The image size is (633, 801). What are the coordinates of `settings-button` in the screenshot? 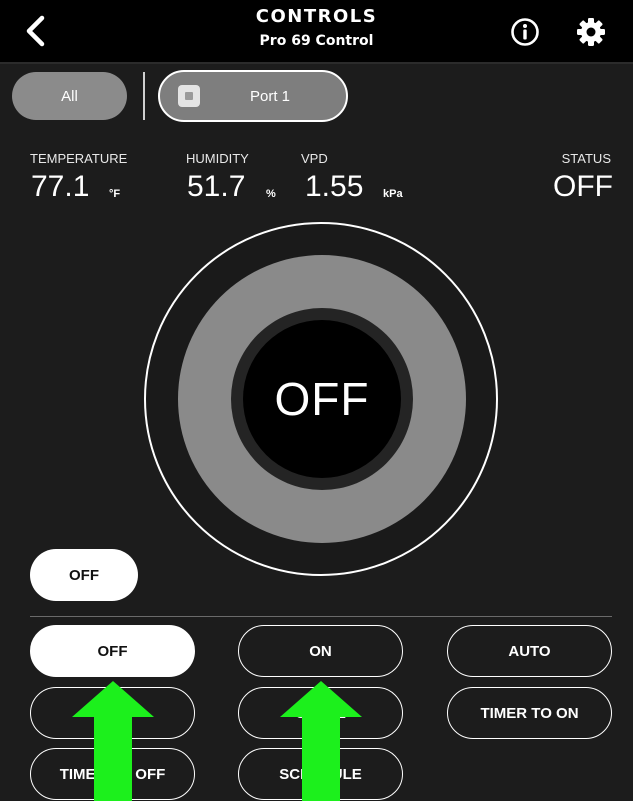 It's located at (591, 32).